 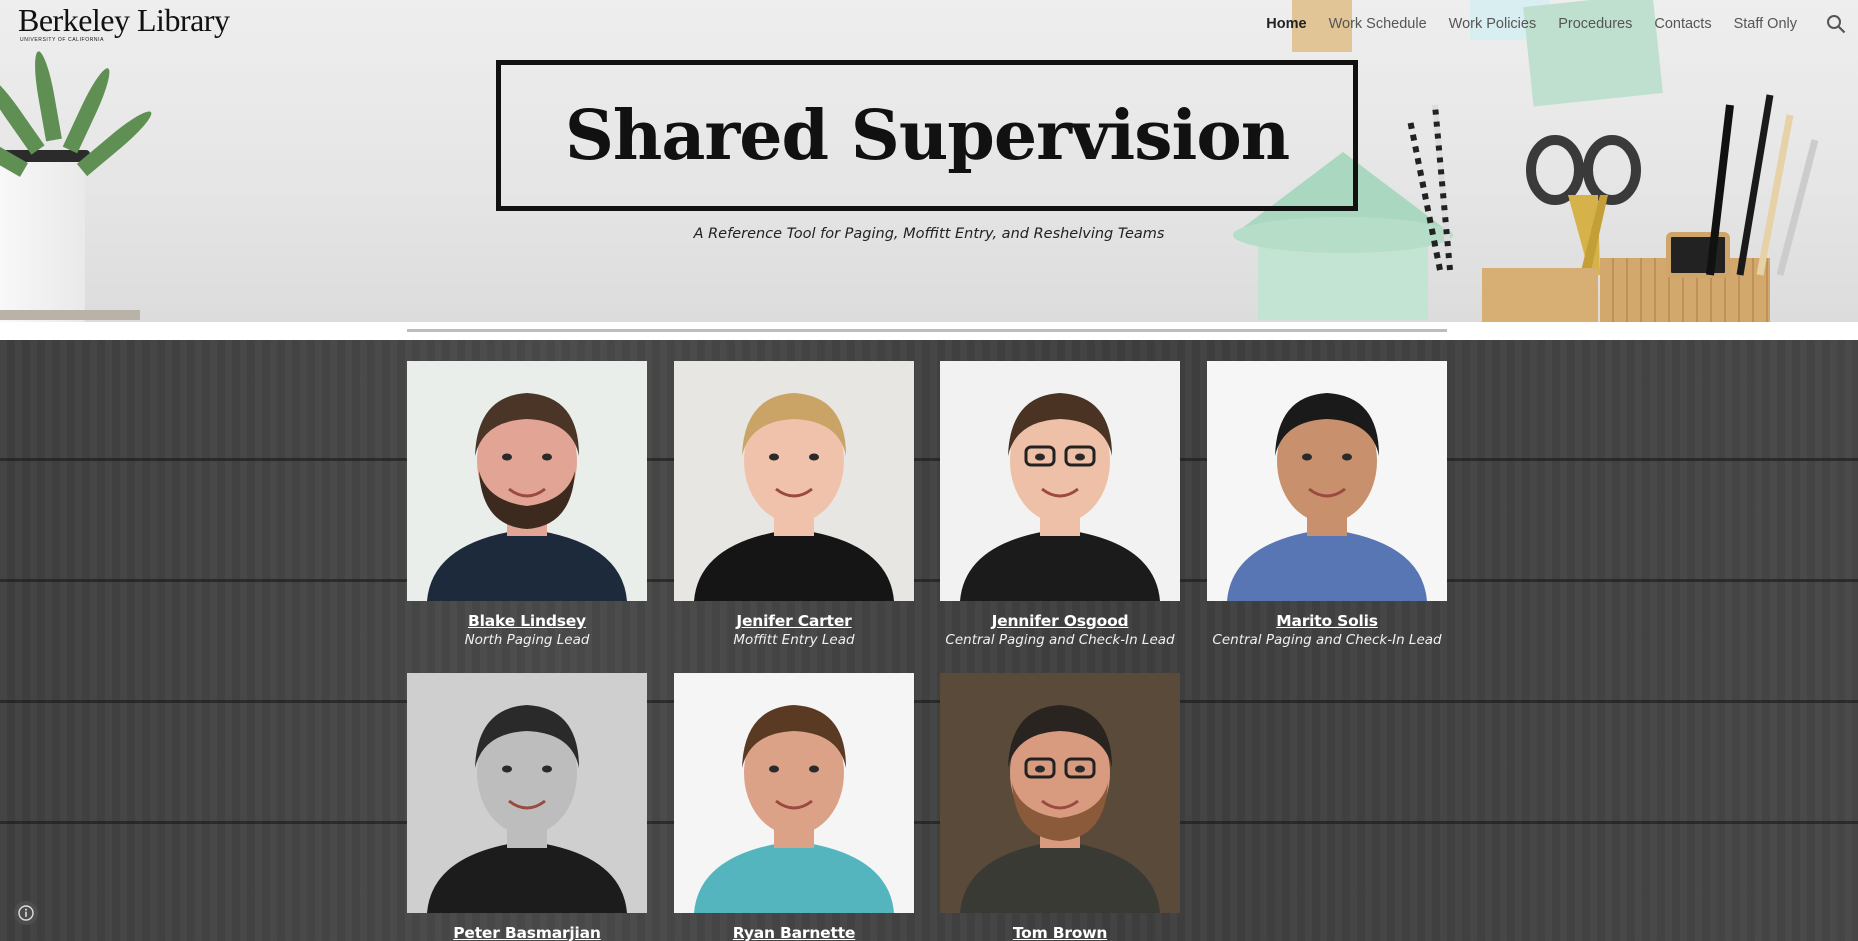 What do you see at coordinates (1060, 932) in the screenshot?
I see `staff-name-link: Tom Brown` at bounding box center [1060, 932].